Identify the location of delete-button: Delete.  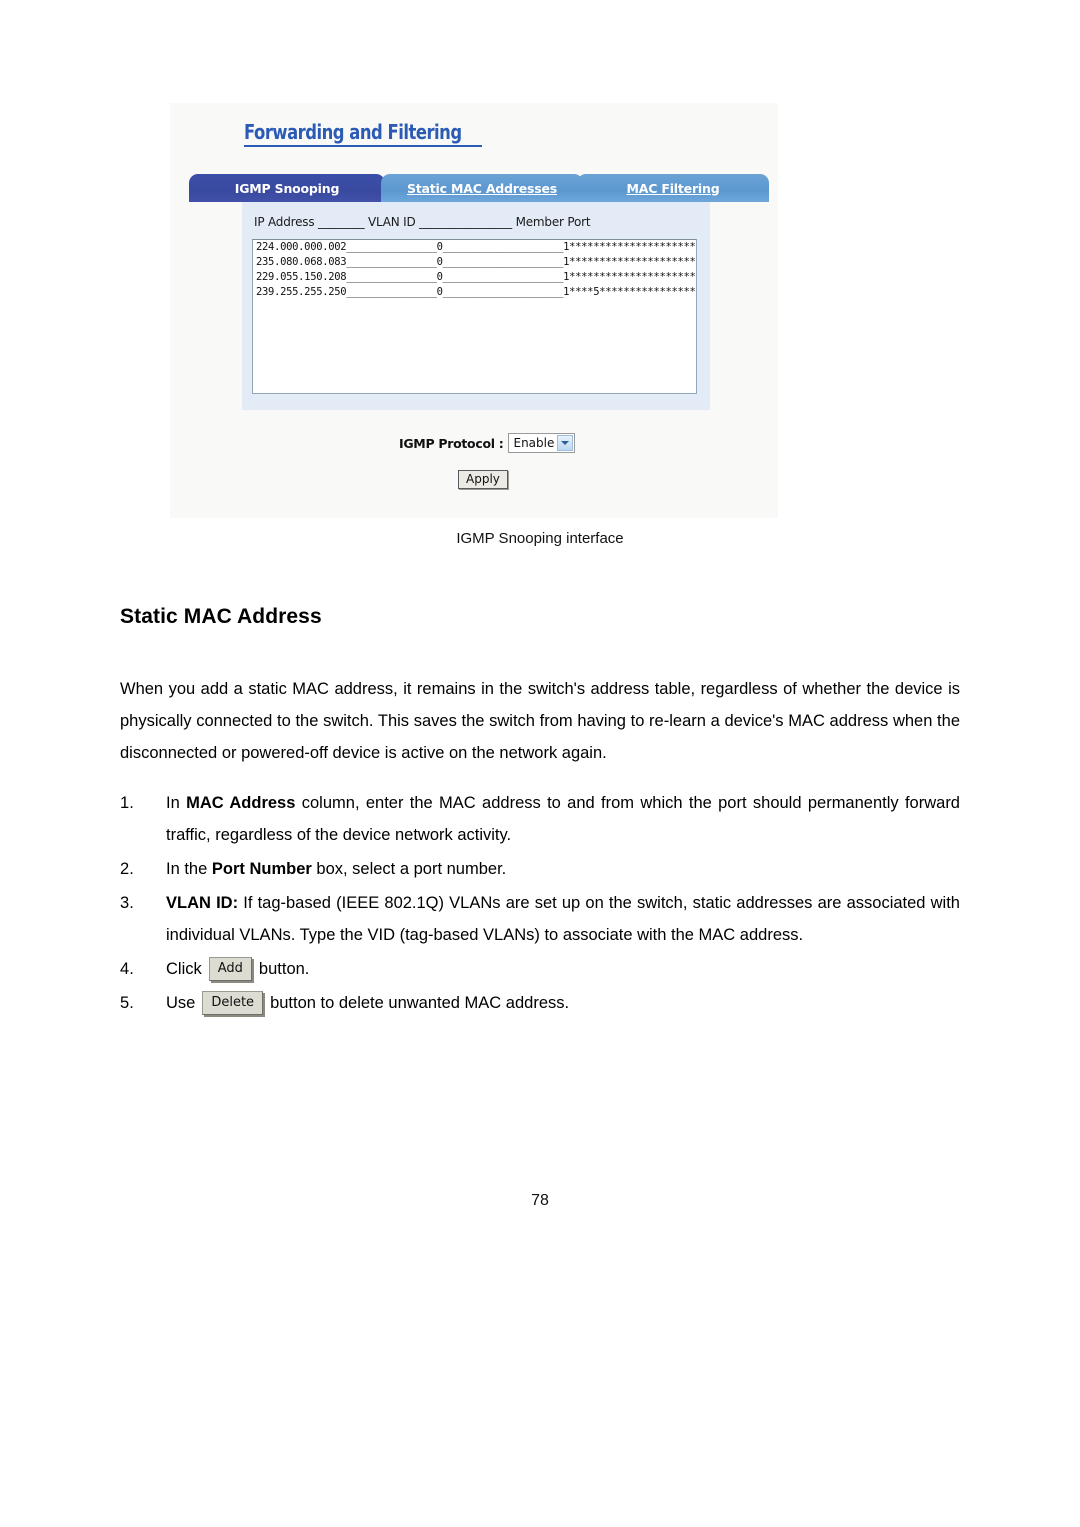
(233, 1002).